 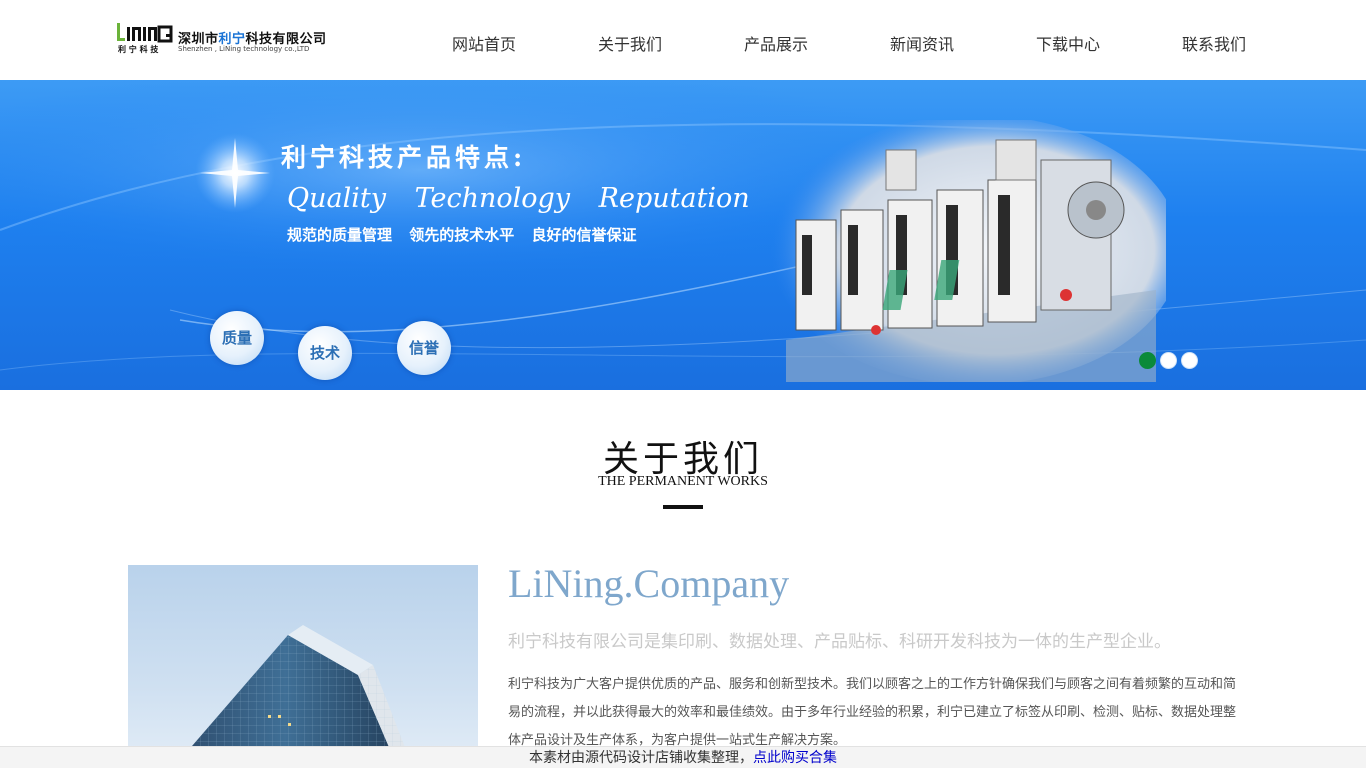 What do you see at coordinates (683, 481) in the screenshot?
I see `about-section-subtitle: THE PERMANENT WORKS` at bounding box center [683, 481].